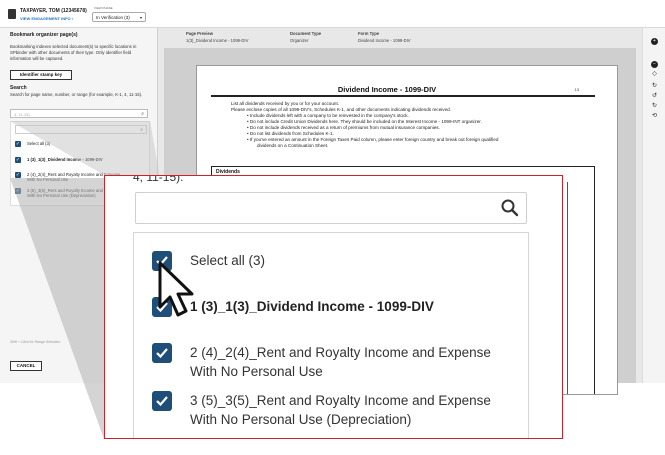  Describe the element at coordinates (299, 40) in the screenshot. I see `document-type-value: Organizer` at that location.